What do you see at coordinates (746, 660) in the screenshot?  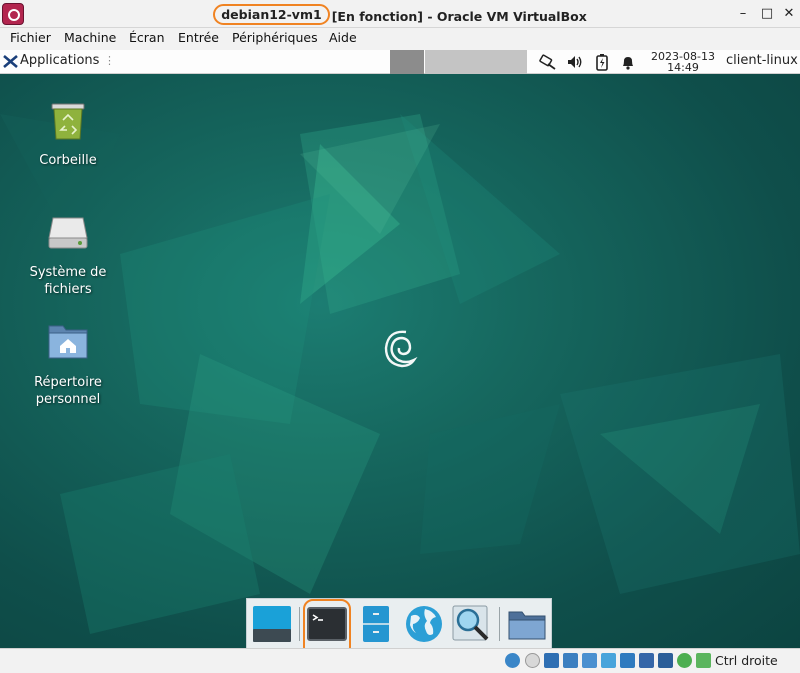 I see `host-key-label: Ctrl droite` at bounding box center [746, 660].